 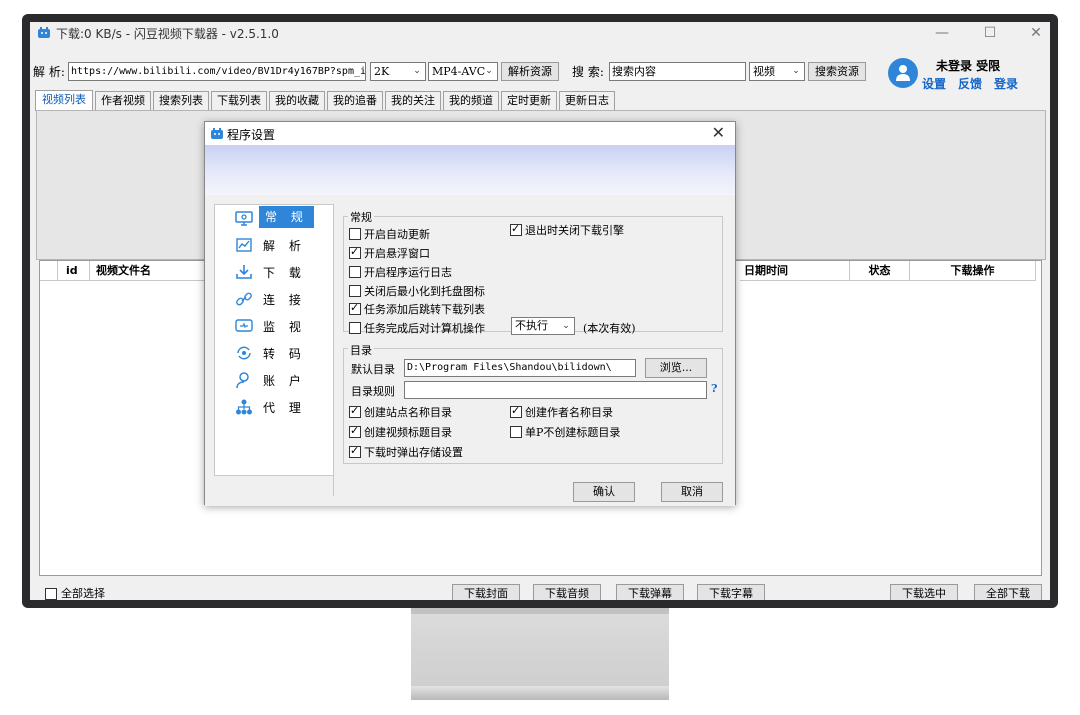 I want to click on table-header-download-action: 下载操作, so click(x=973, y=271).